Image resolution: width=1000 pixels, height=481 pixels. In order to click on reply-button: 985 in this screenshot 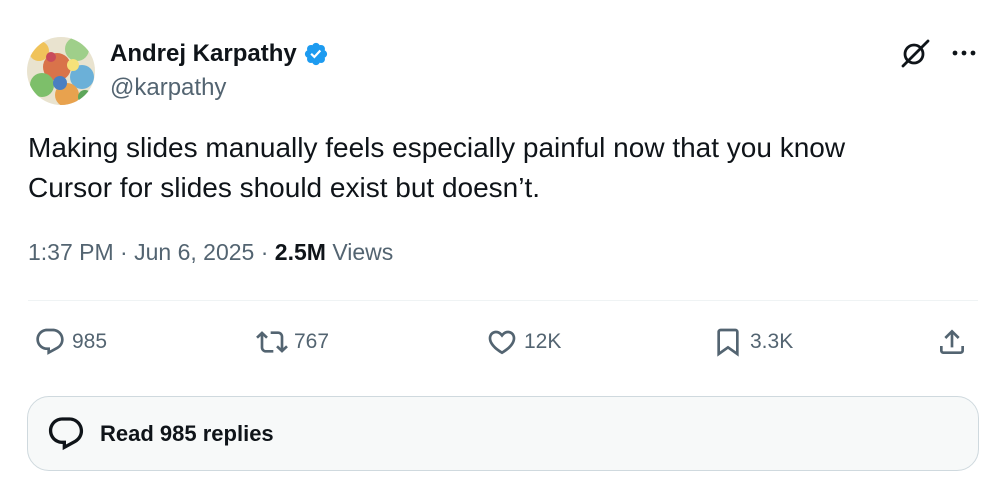, I will do `click(70, 342)`.